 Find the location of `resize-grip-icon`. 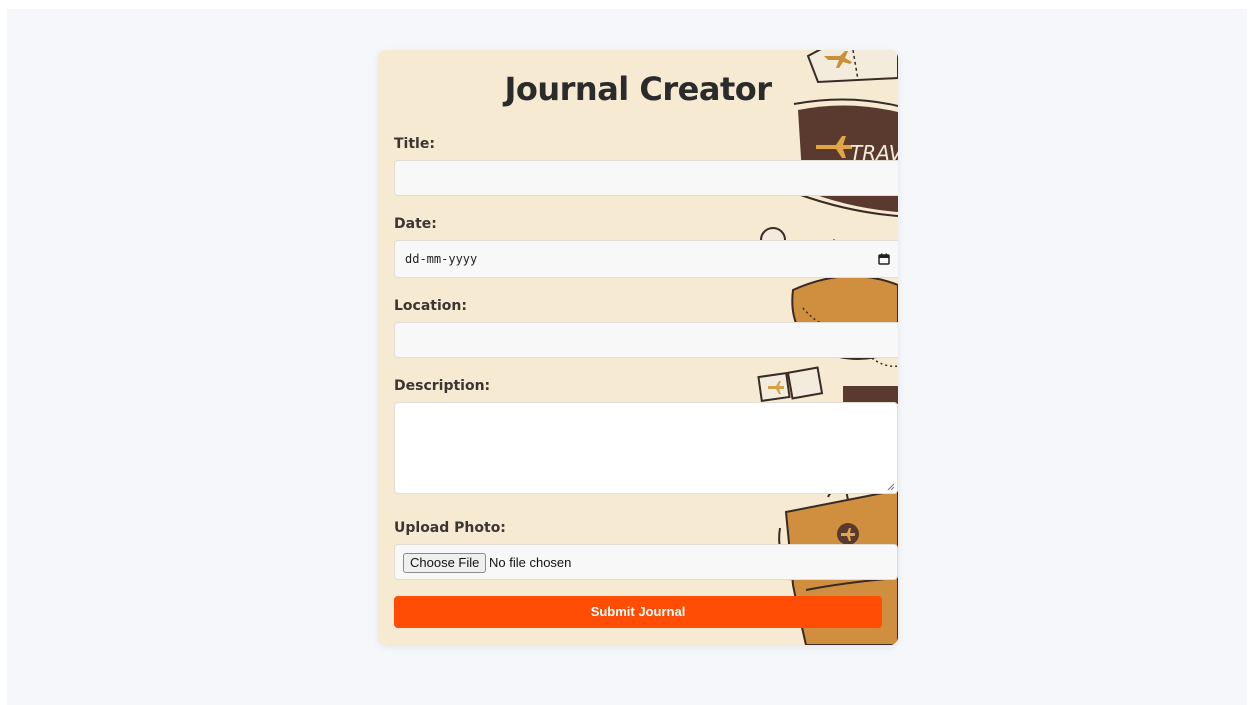

resize-grip-icon is located at coordinates (891, 487).